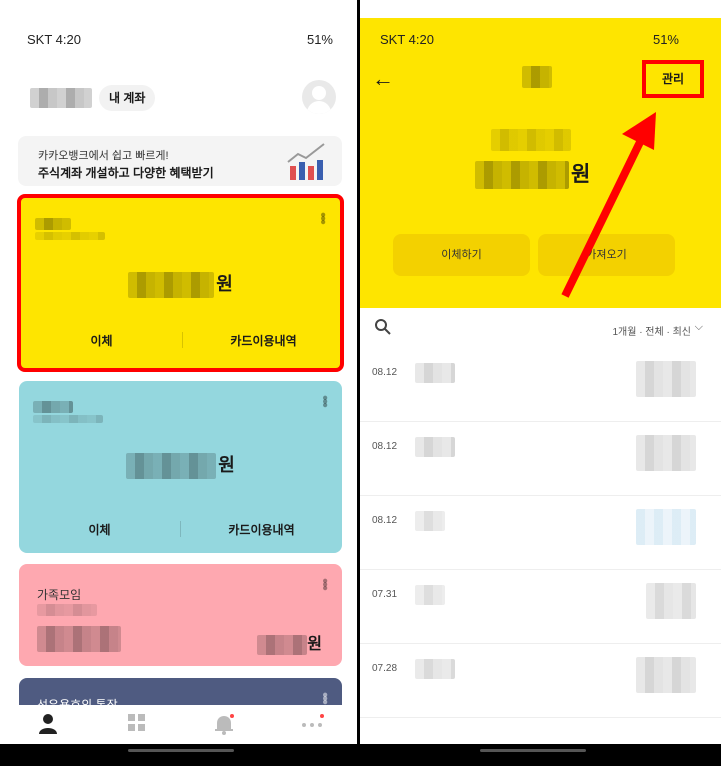 The image size is (721, 766). Describe the element at coordinates (383, 327) in the screenshot. I see `search-icon` at that location.